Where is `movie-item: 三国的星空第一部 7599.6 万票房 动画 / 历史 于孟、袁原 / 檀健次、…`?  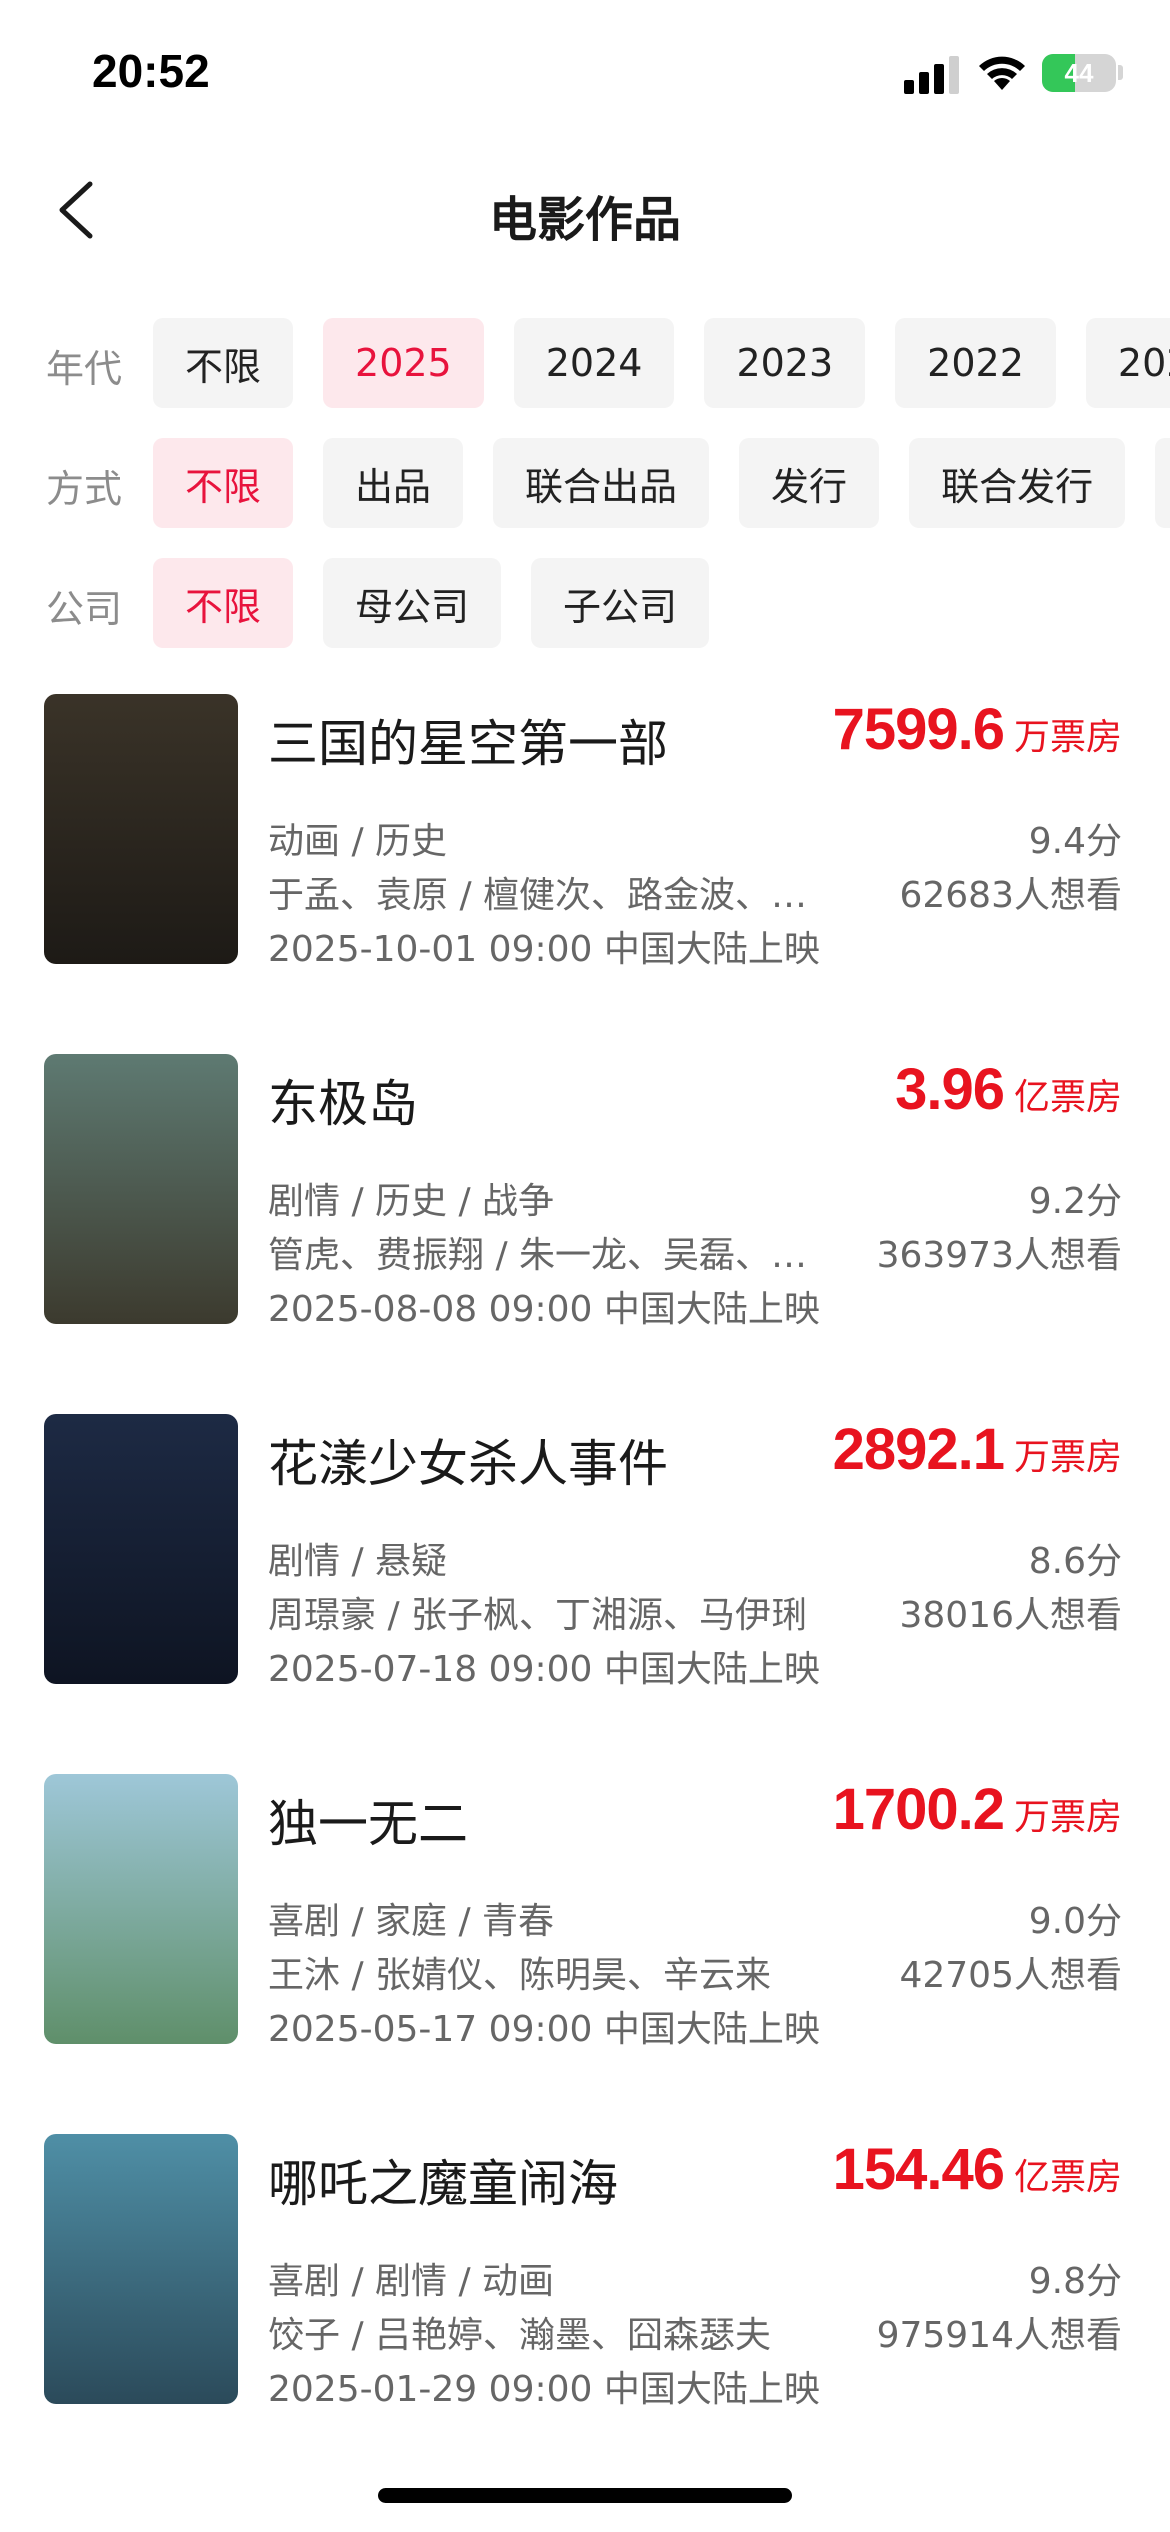
movie-item: 三国的星空第一部 7599.6 万票房 动画 / 历史 于孟、袁原 / 檀健次、… is located at coordinates (585, 844).